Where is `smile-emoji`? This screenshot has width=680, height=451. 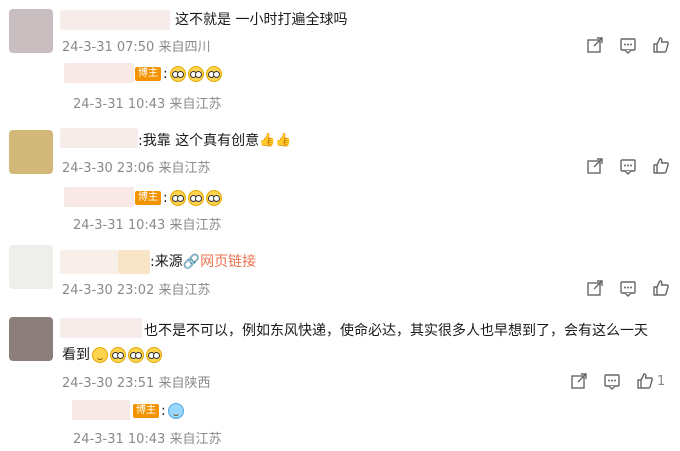 smile-emoji is located at coordinates (100, 355).